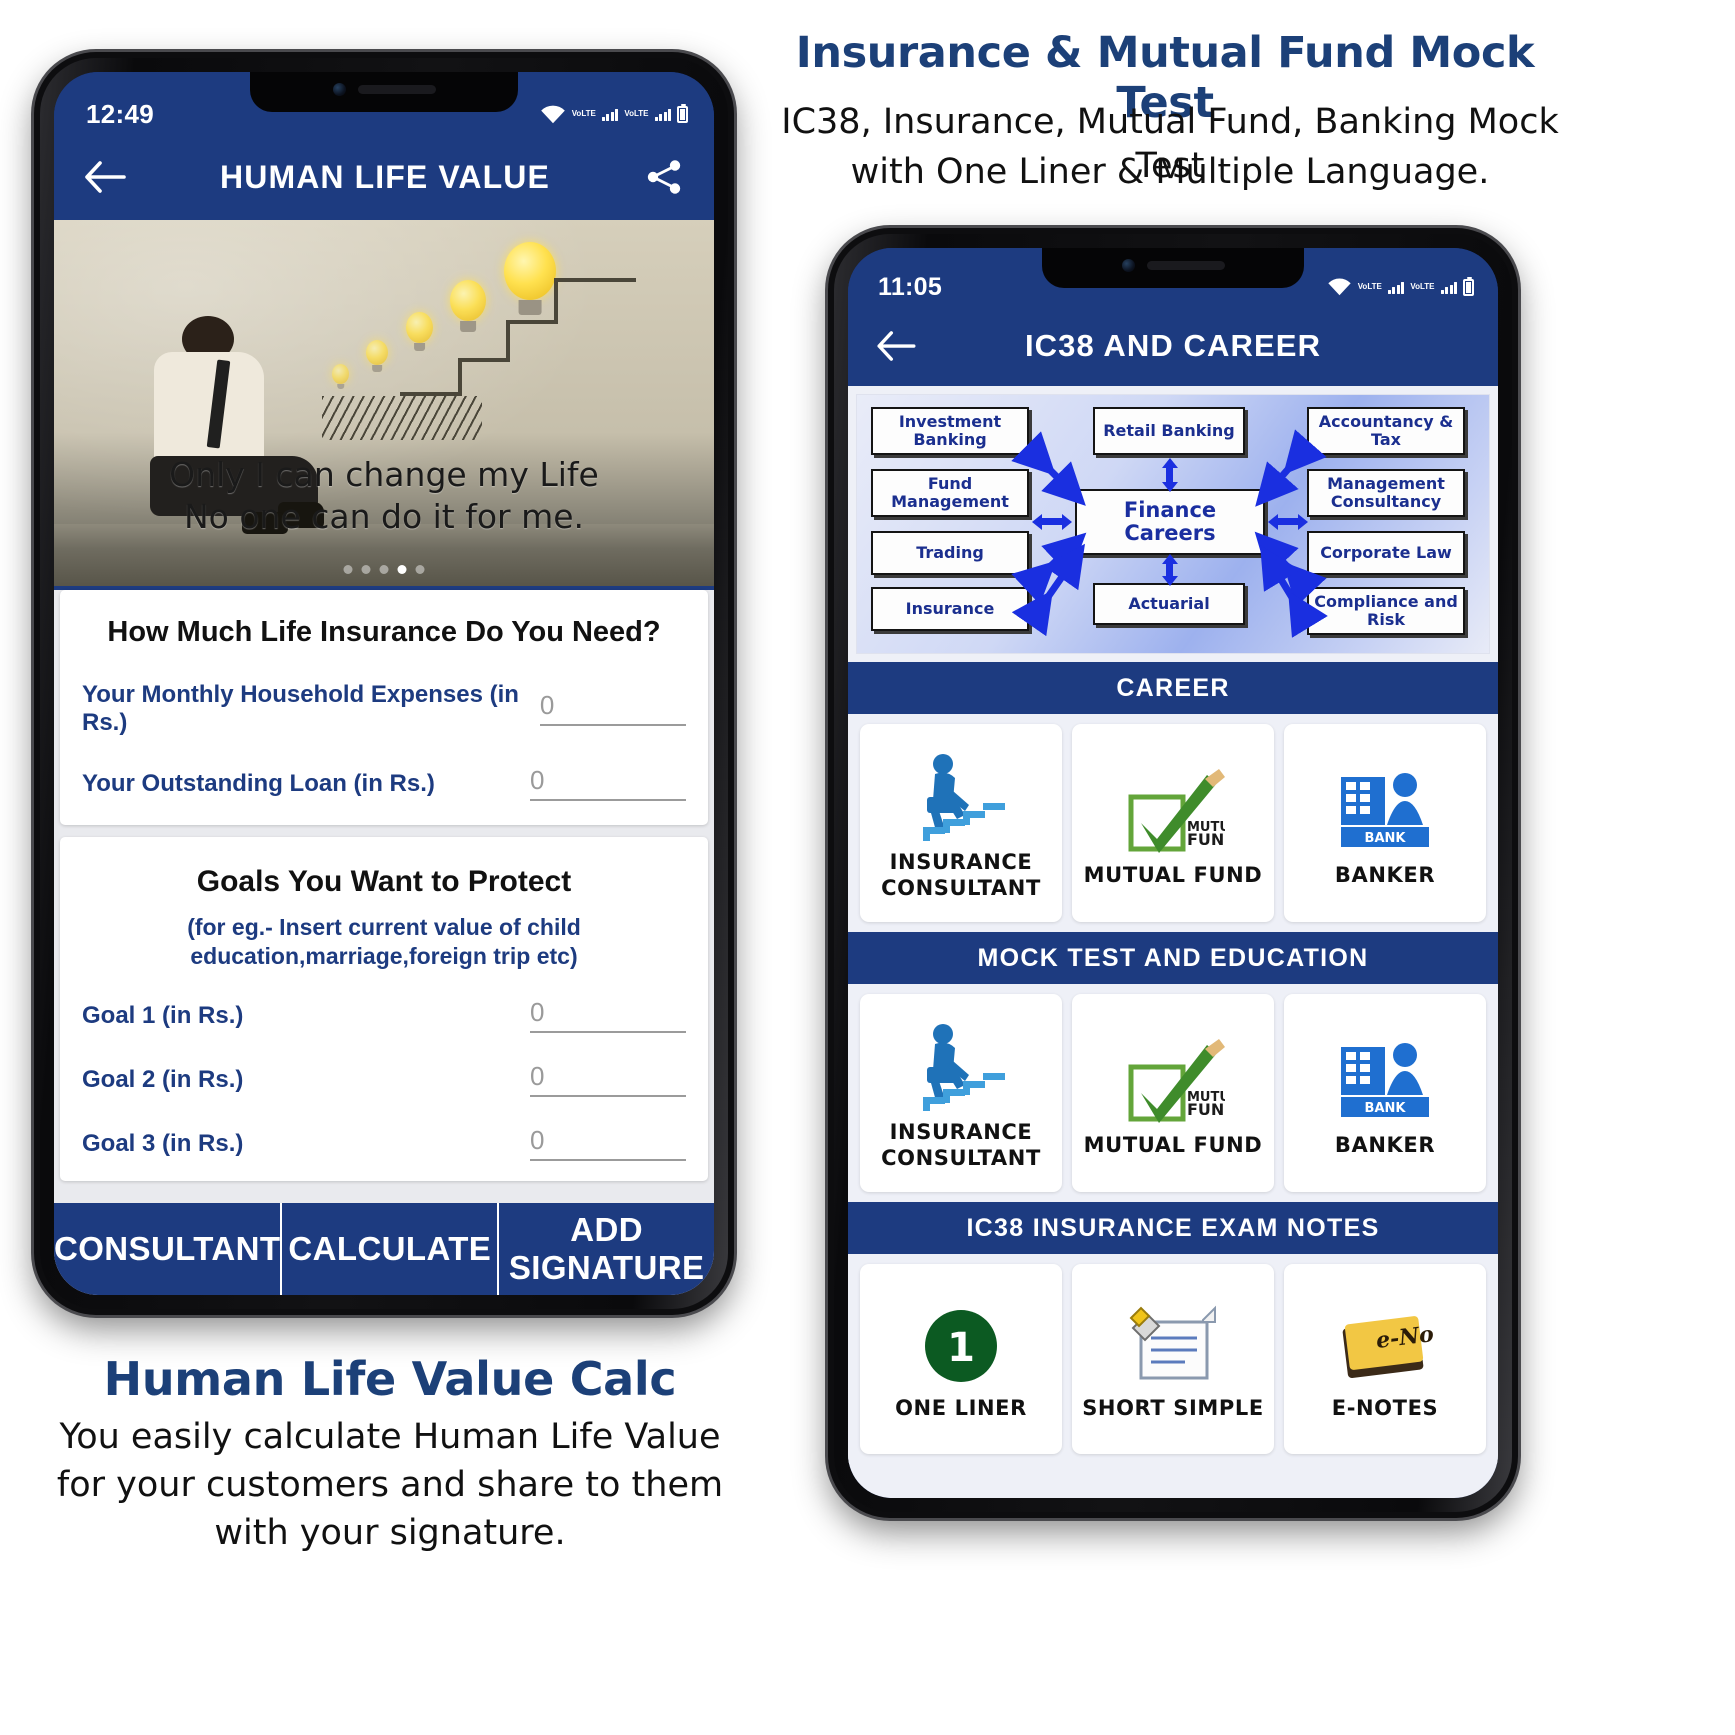 This screenshot has width=1735, height=1735. What do you see at coordinates (1173, 1346) in the screenshot?
I see `note-pencil-icon` at bounding box center [1173, 1346].